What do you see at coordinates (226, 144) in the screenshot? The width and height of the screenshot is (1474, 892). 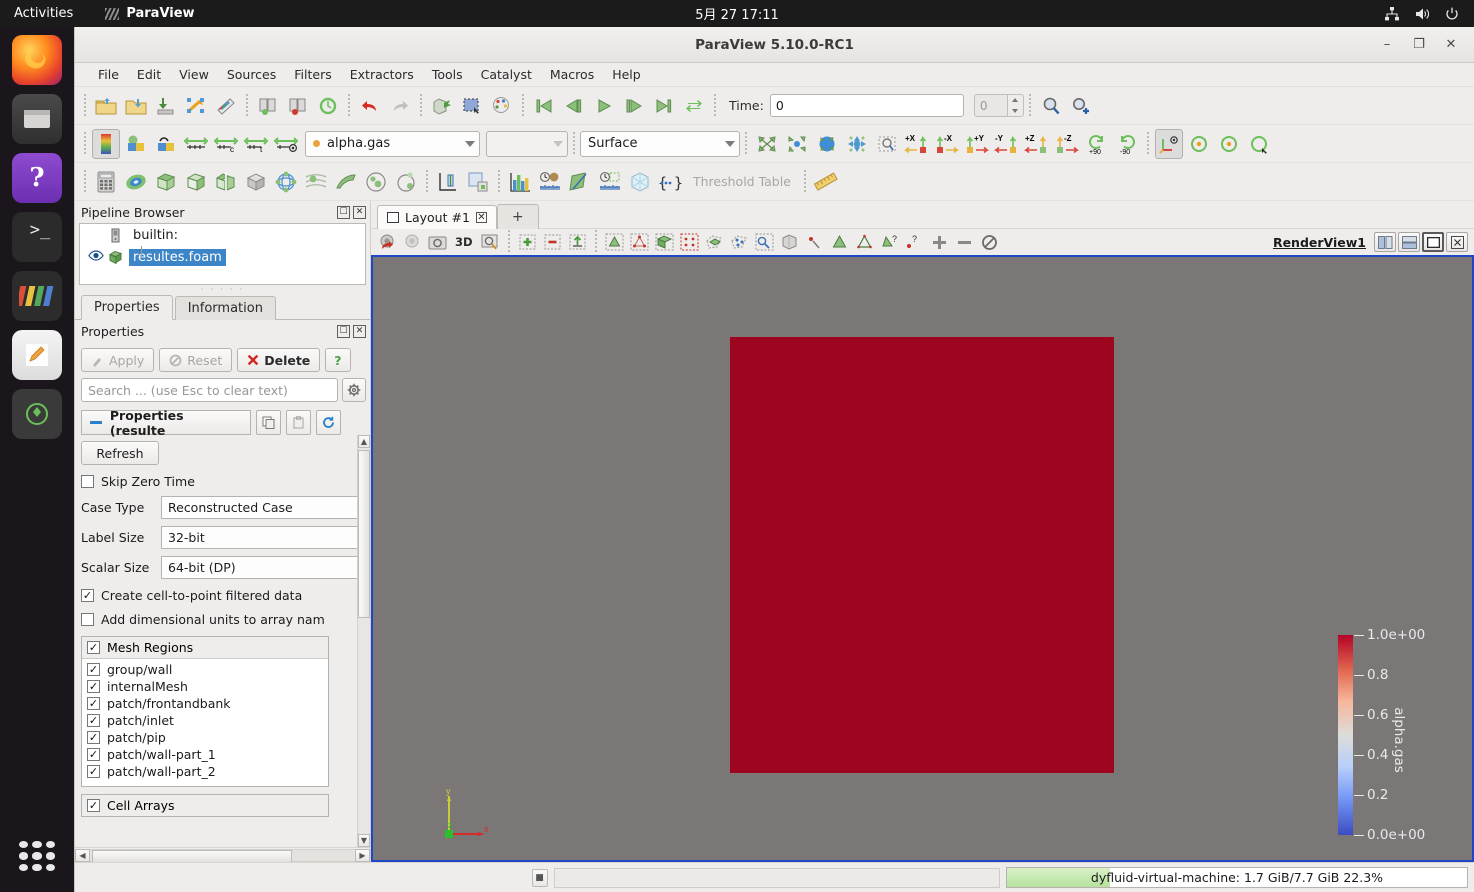 I see `rescale-over-time-button: c` at bounding box center [226, 144].